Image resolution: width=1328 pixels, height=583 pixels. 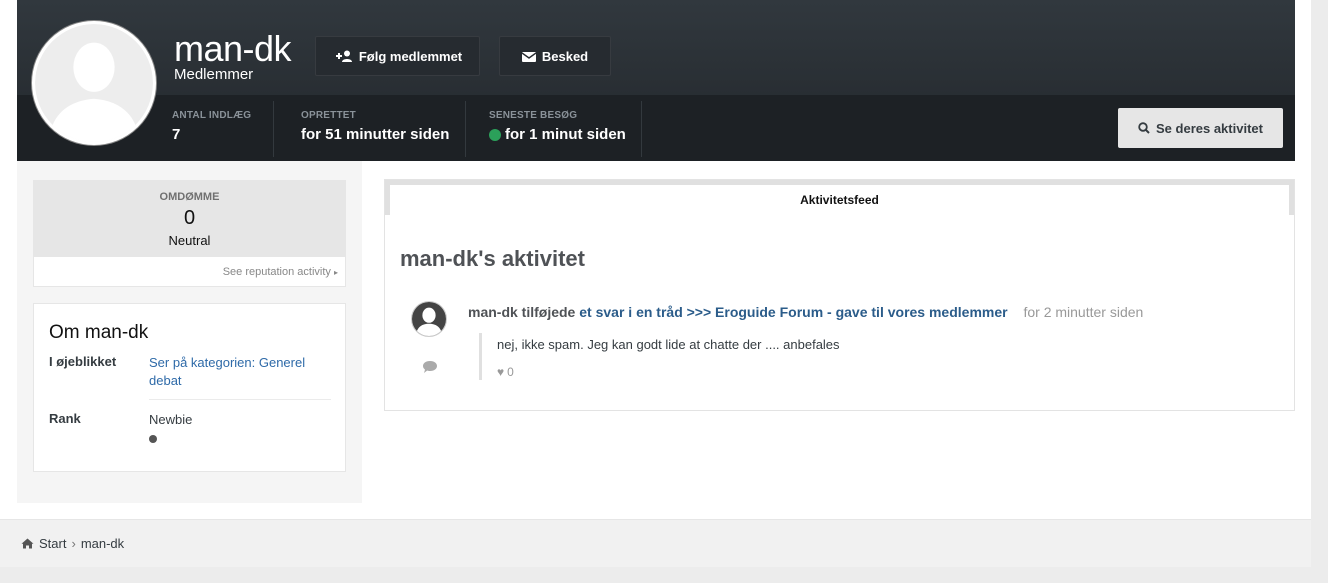 I want to click on stat-label: OPRETTET, so click(x=328, y=115).